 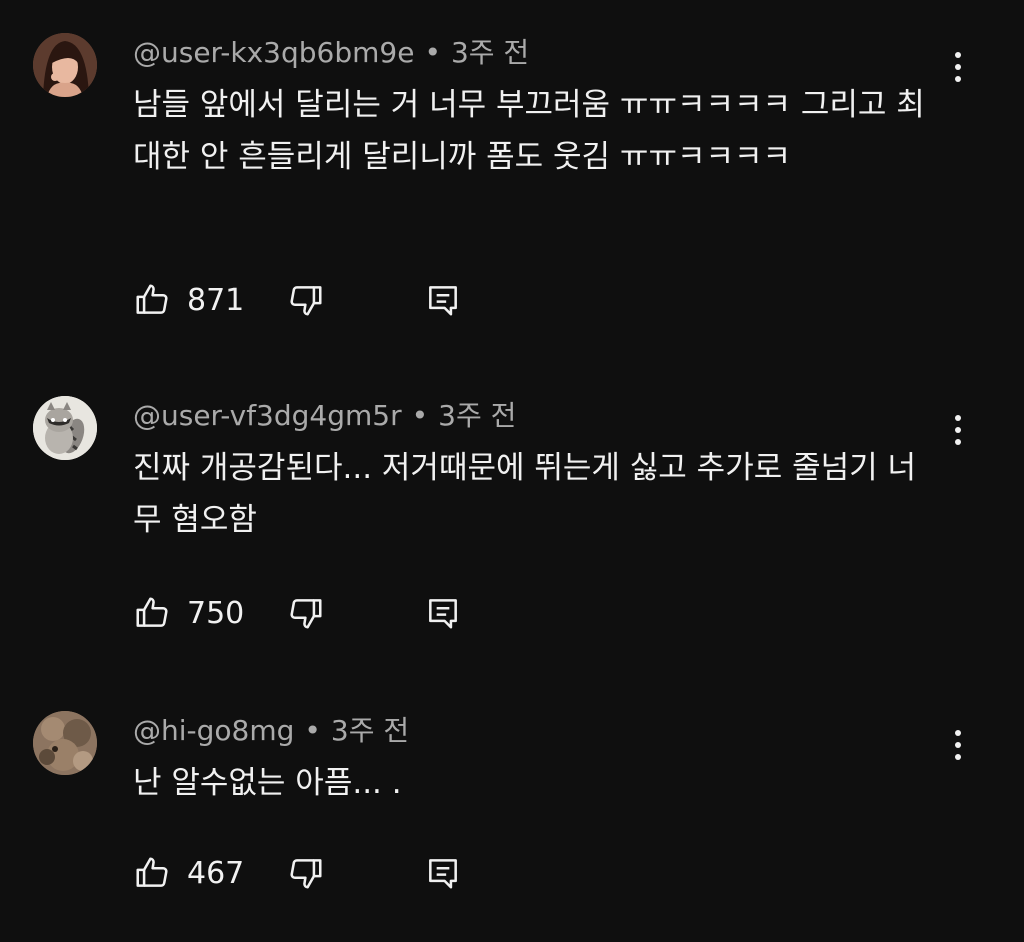 I want to click on like-count: 750, so click(x=216, y=613).